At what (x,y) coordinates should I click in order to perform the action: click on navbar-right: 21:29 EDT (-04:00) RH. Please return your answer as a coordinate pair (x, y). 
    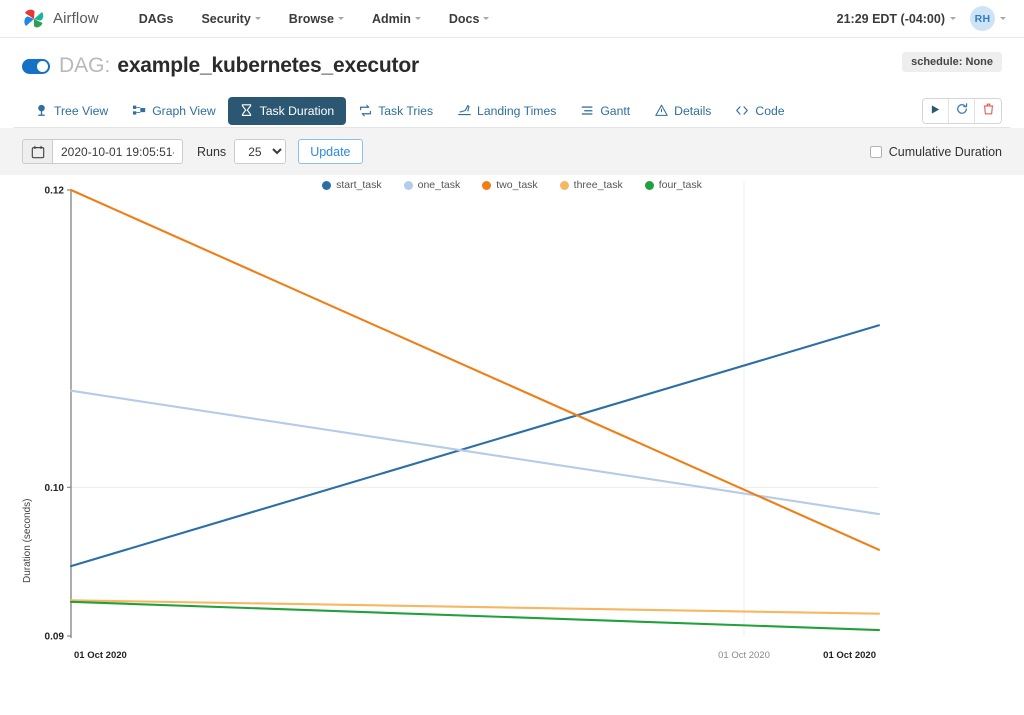
    Looking at the image, I should click on (921, 18).